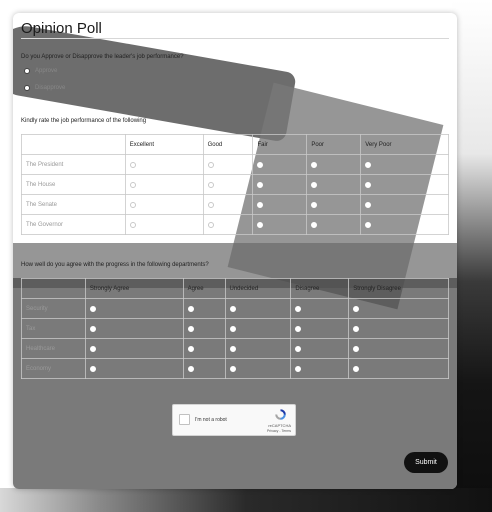  I want to click on column-header: Undecided, so click(258, 288).